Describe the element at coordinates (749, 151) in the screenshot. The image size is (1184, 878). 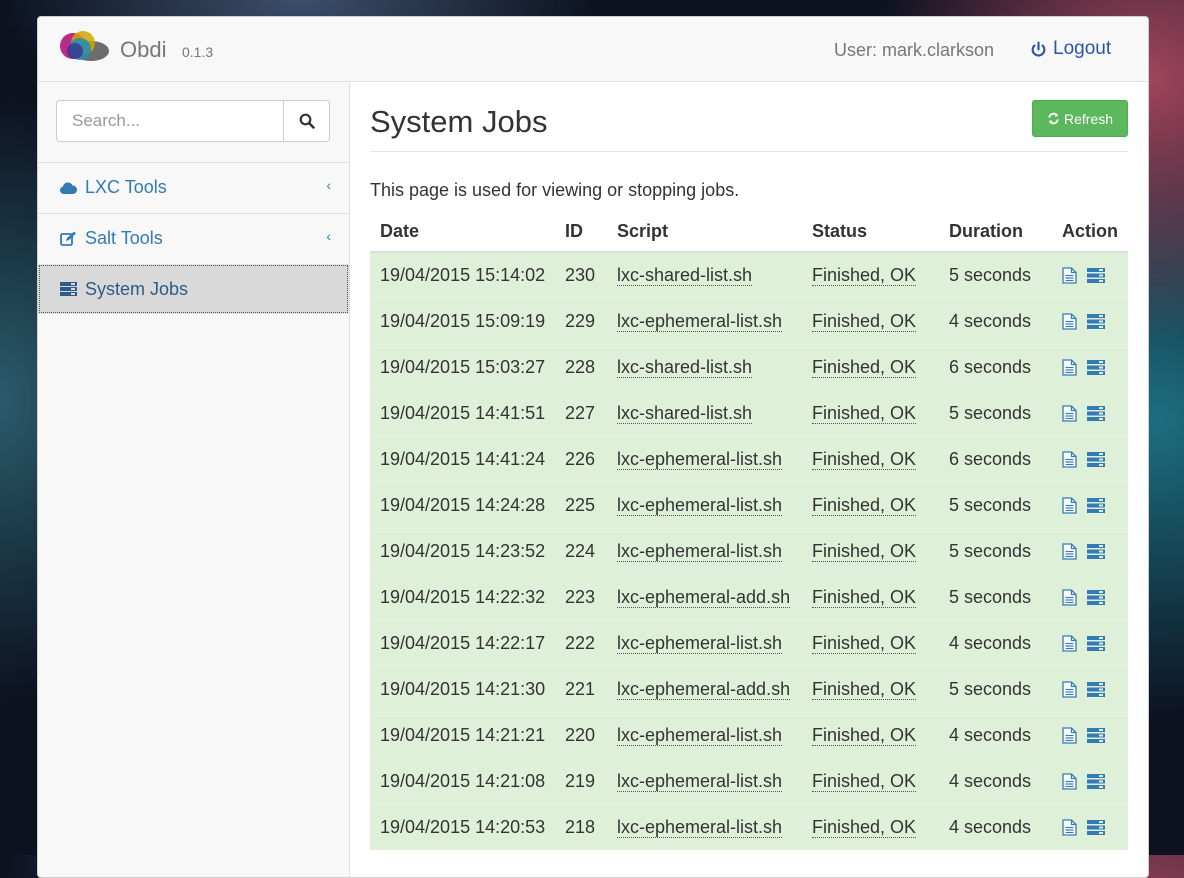
I see `title-divider` at that location.